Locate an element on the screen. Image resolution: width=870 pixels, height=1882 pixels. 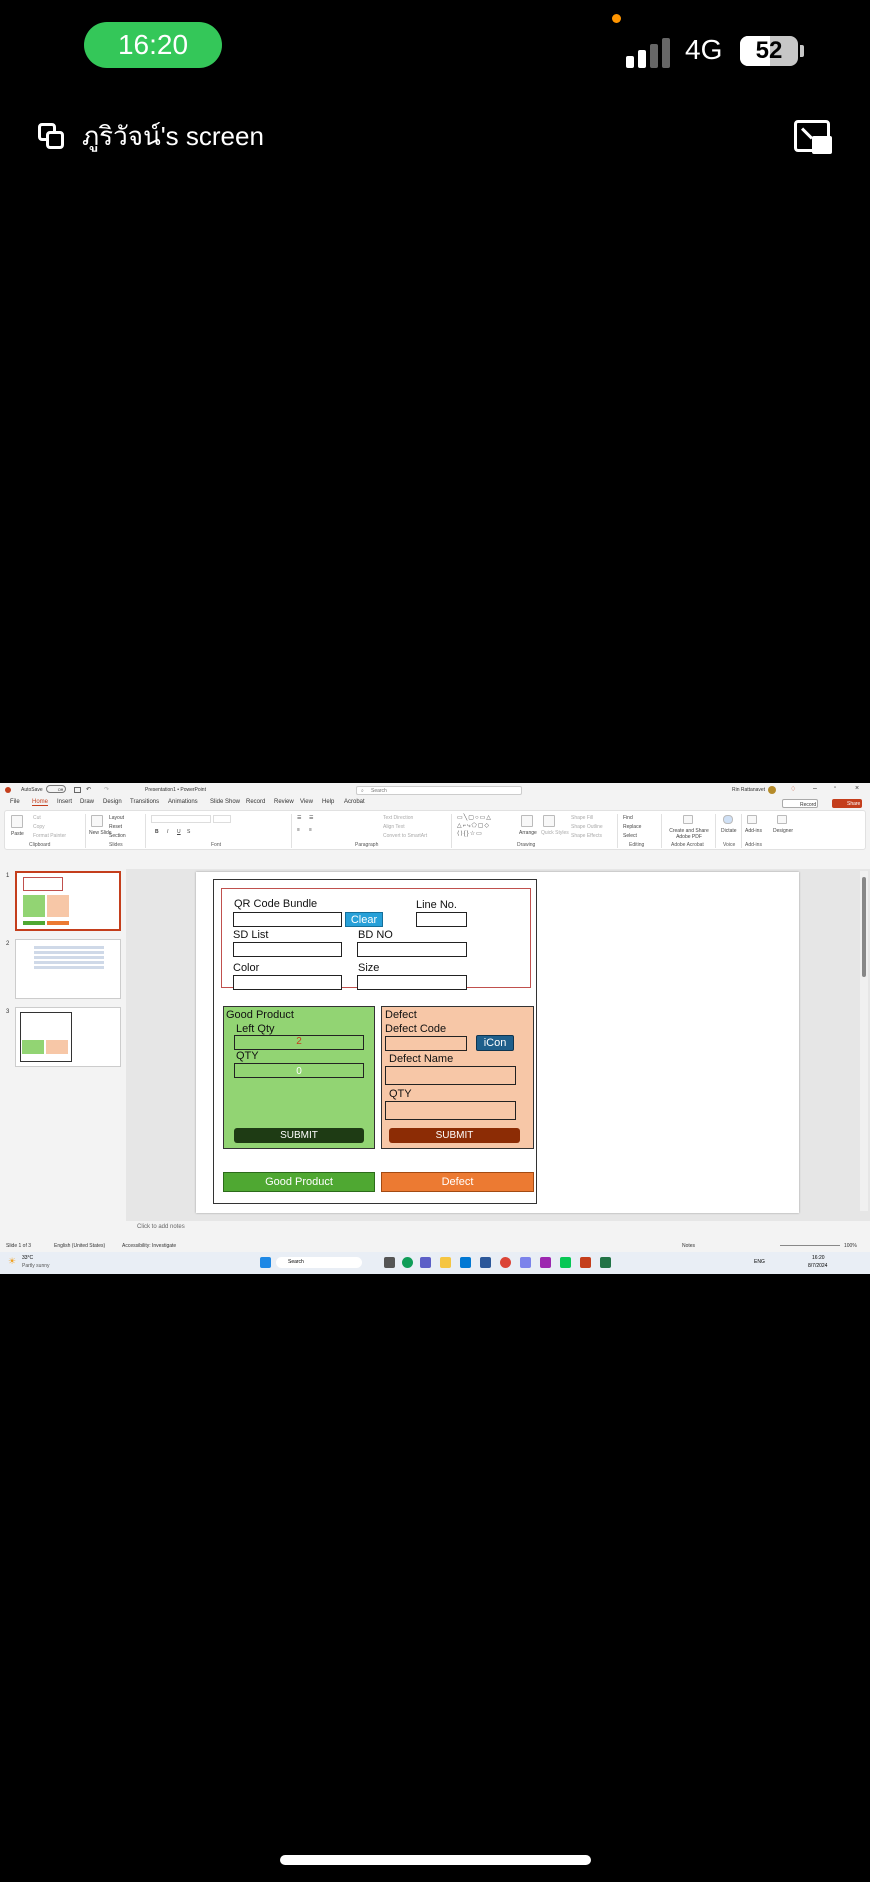
underline-icon: U is located at coordinates (179, 832).